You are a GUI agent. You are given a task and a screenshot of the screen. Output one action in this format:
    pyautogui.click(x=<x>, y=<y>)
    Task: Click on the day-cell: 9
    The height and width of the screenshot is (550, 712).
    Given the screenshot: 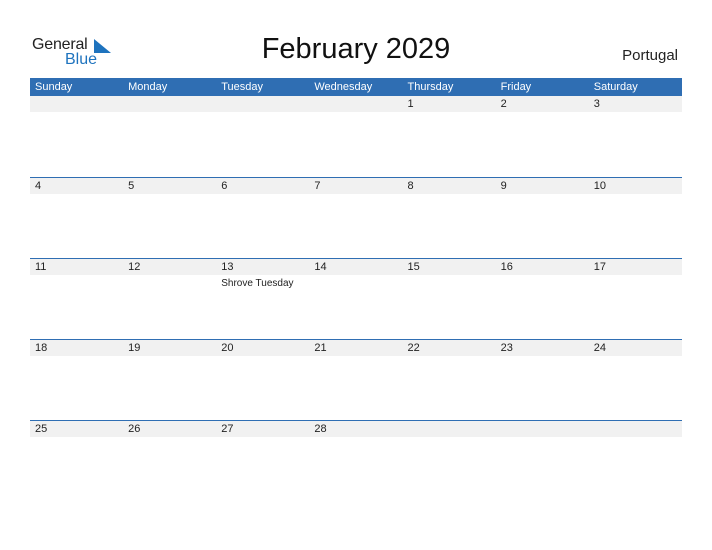 What is the action you would take?
    pyautogui.click(x=542, y=186)
    